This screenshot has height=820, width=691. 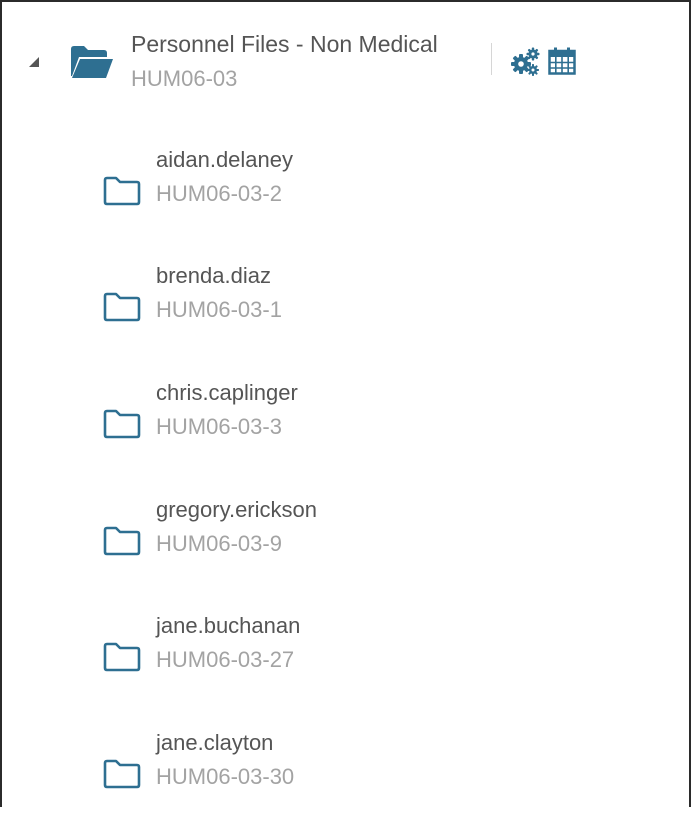 I want to click on root-folder-code: HUM06-03, so click(x=184, y=78).